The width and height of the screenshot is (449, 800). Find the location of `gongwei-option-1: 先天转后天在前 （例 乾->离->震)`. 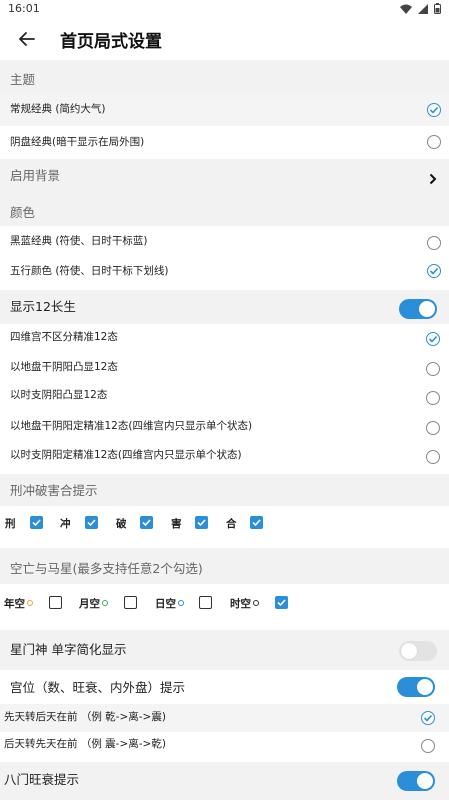

gongwei-option-1: 先天转后天在前 （例 乾->离->震) is located at coordinates (224, 718).